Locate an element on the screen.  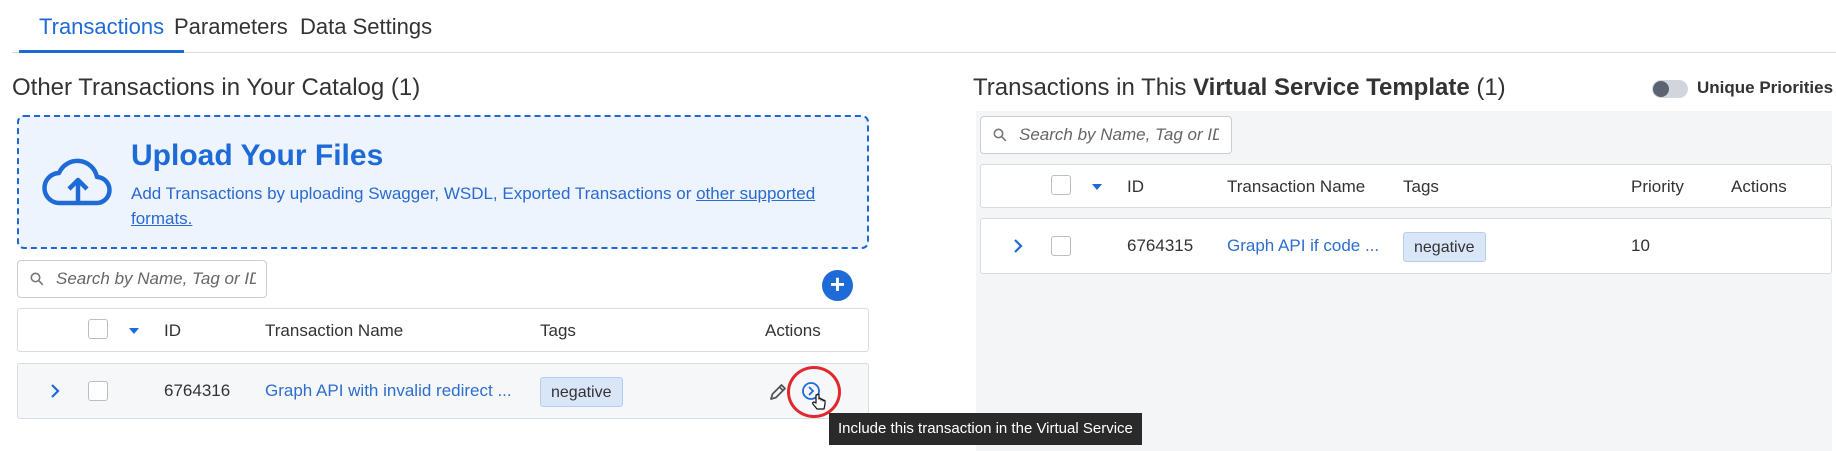
upload-title: Upload Your Files is located at coordinates (257, 155).